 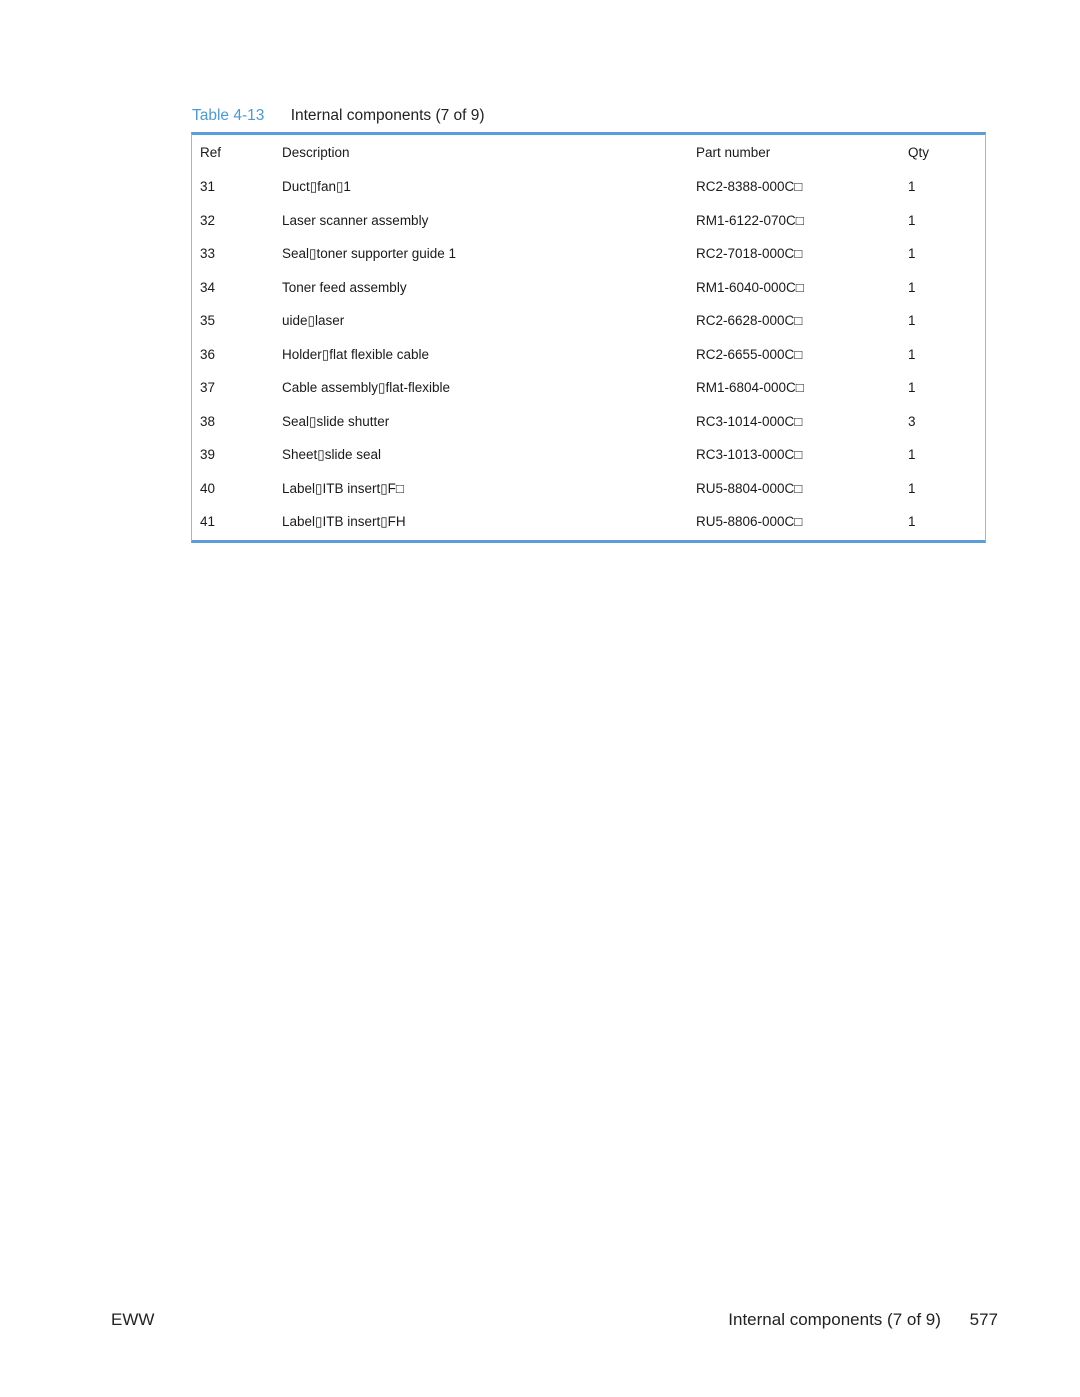 What do you see at coordinates (749, 320) in the screenshot?
I see `part-number-cell: RC2-6628-000C□` at bounding box center [749, 320].